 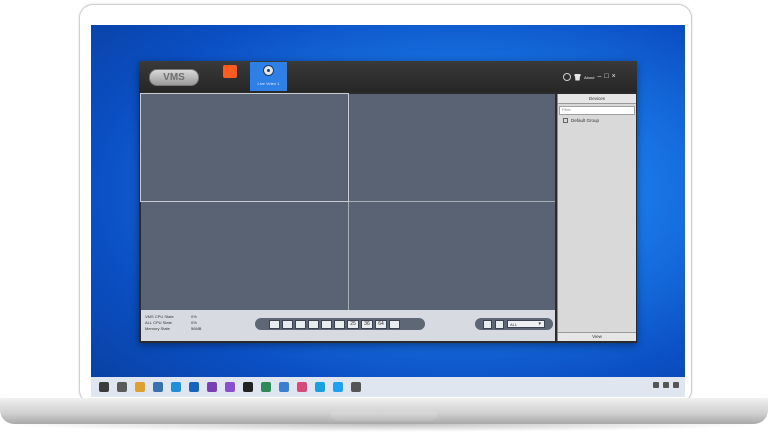 I want to click on tab-live-video-label: Live Video 1, so click(x=268, y=83).